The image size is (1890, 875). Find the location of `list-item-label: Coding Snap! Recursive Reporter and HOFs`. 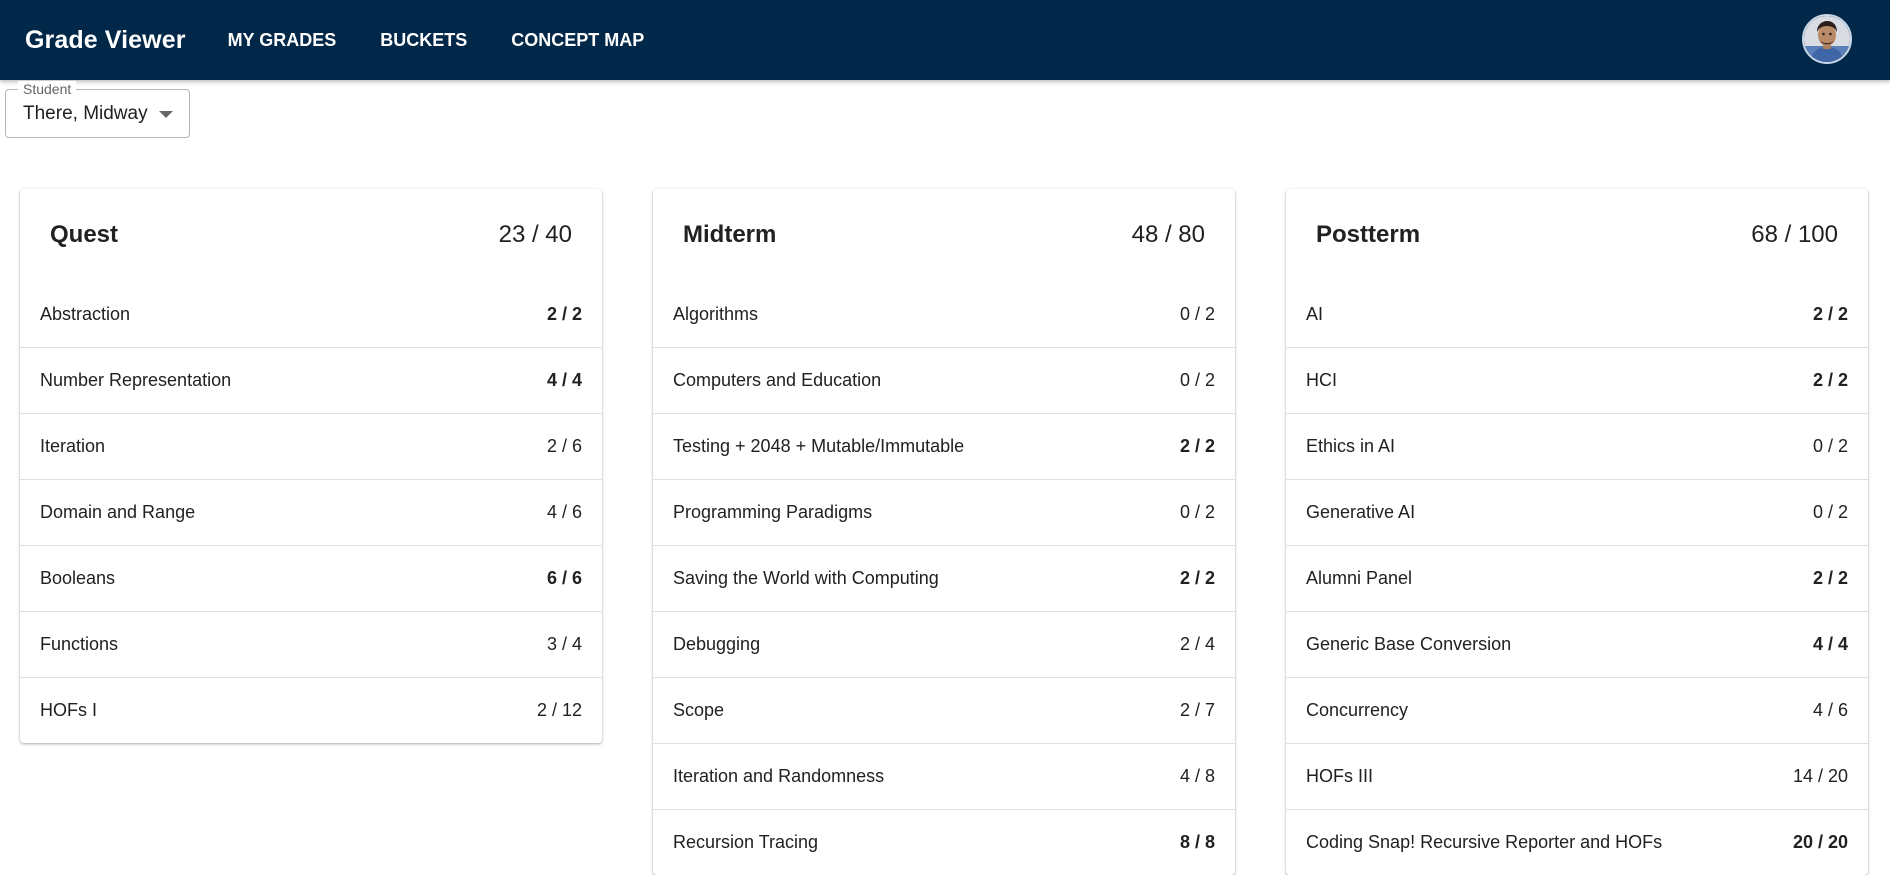

list-item-label: Coding Snap! Recursive Reporter and HOFs is located at coordinates (1484, 842).